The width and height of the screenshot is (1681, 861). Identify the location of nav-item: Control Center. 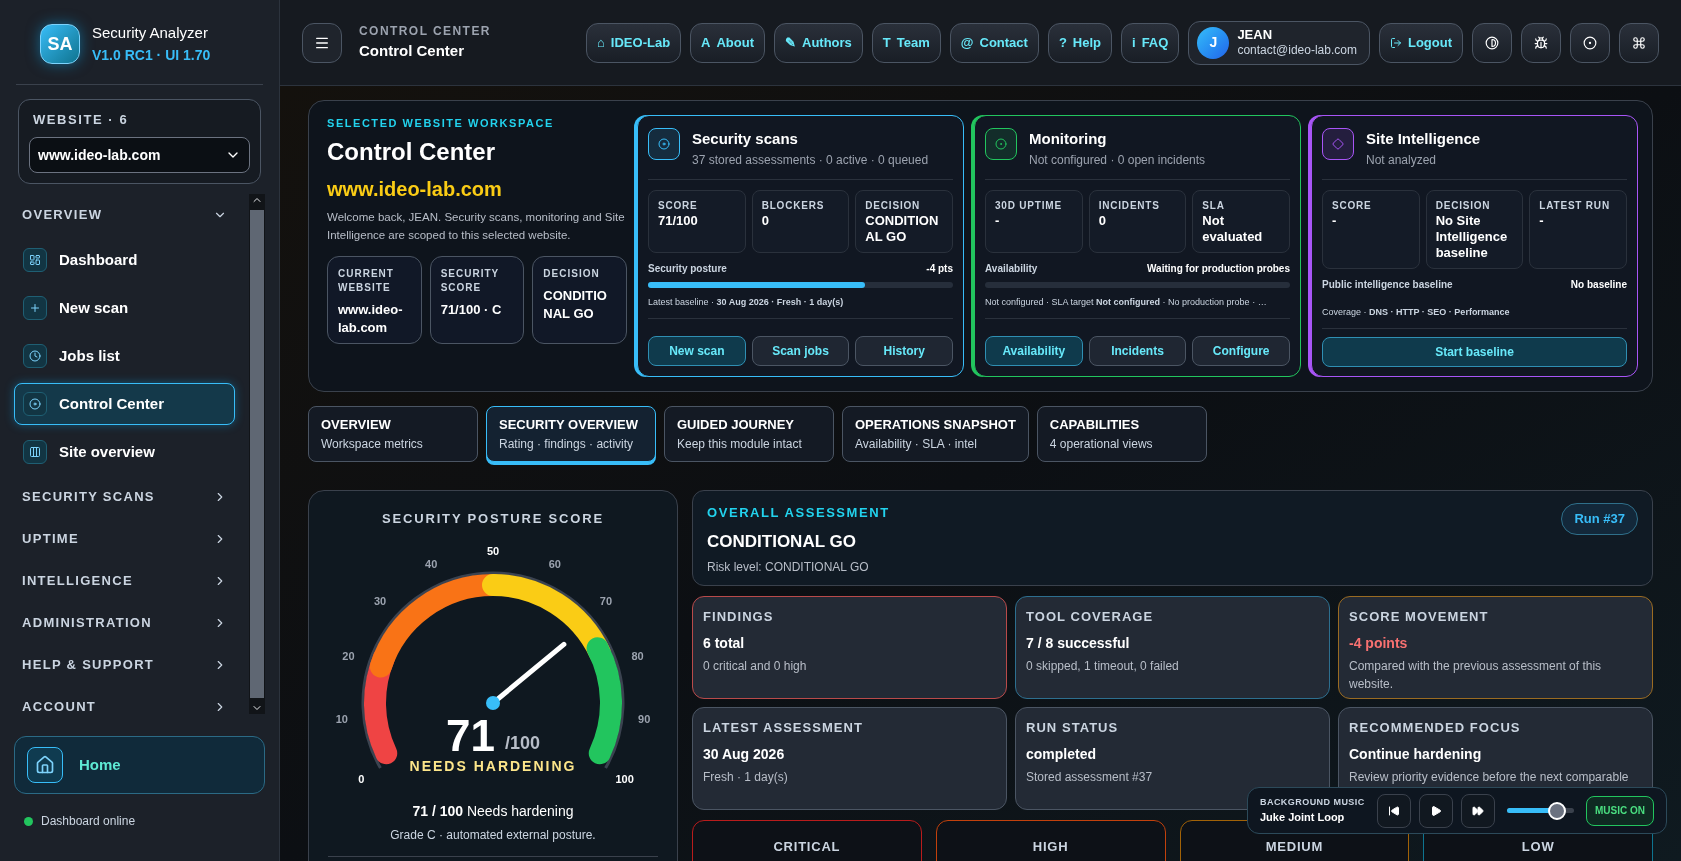
(124, 404).